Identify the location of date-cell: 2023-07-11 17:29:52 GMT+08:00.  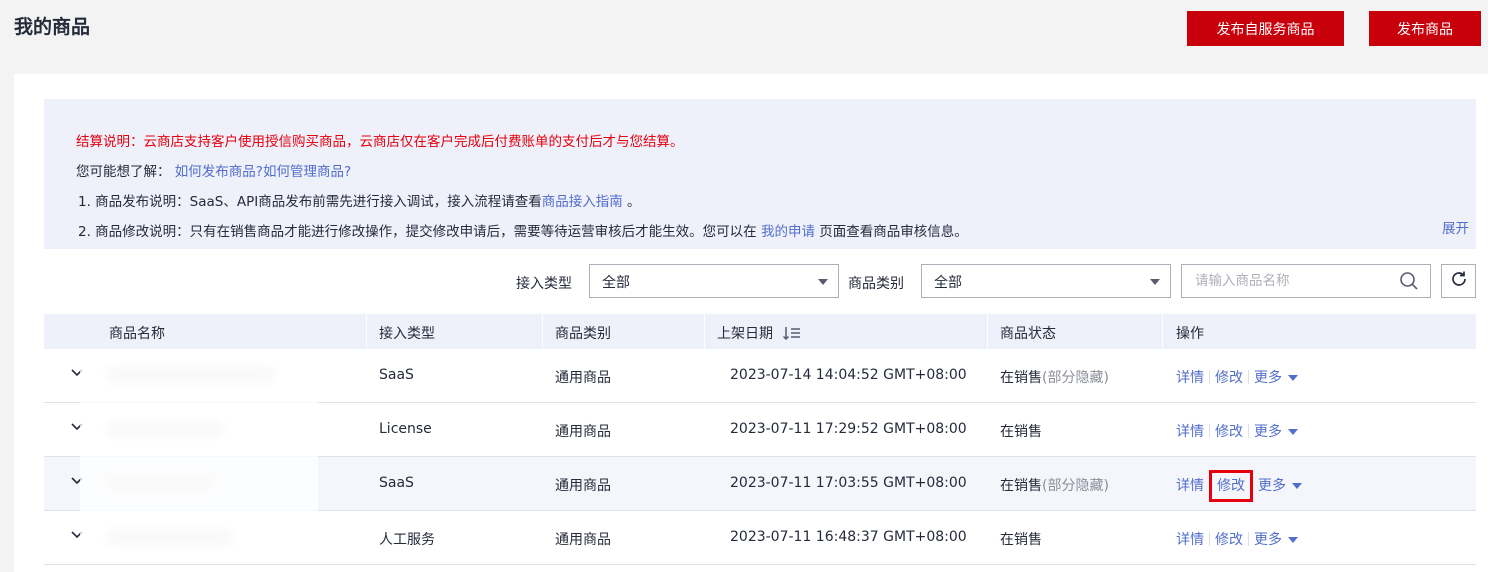
(848, 429).